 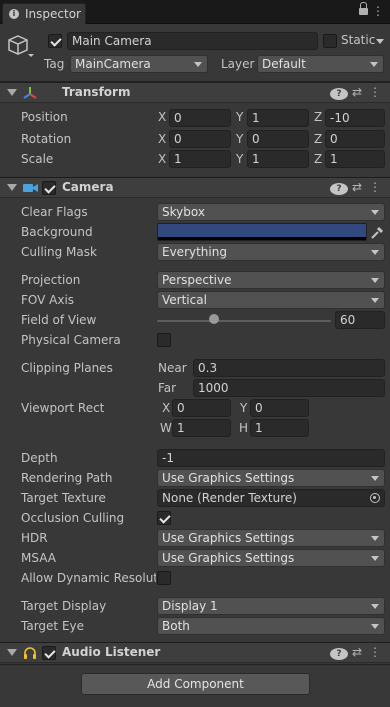 What do you see at coordinates (200, 118) in the screenshot?
I see `position-x-field: 0` at bounding box center [200, 118].